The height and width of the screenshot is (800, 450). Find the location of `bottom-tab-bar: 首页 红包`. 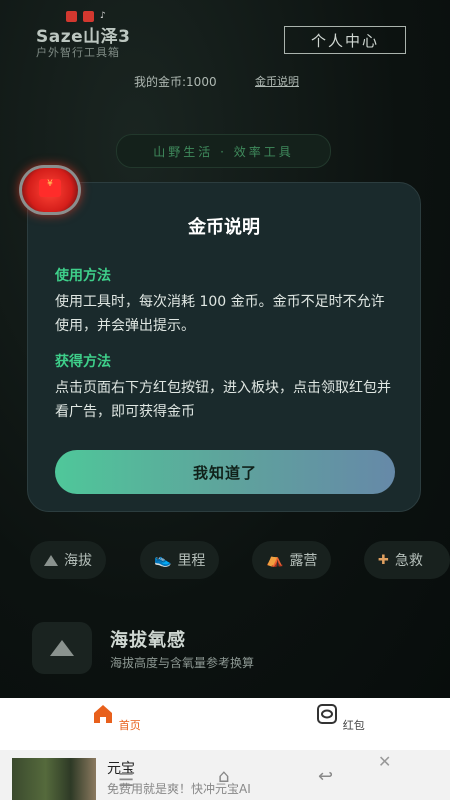

bottom-tab-bar: 首页 红包 is located at coordinates (225, 724).